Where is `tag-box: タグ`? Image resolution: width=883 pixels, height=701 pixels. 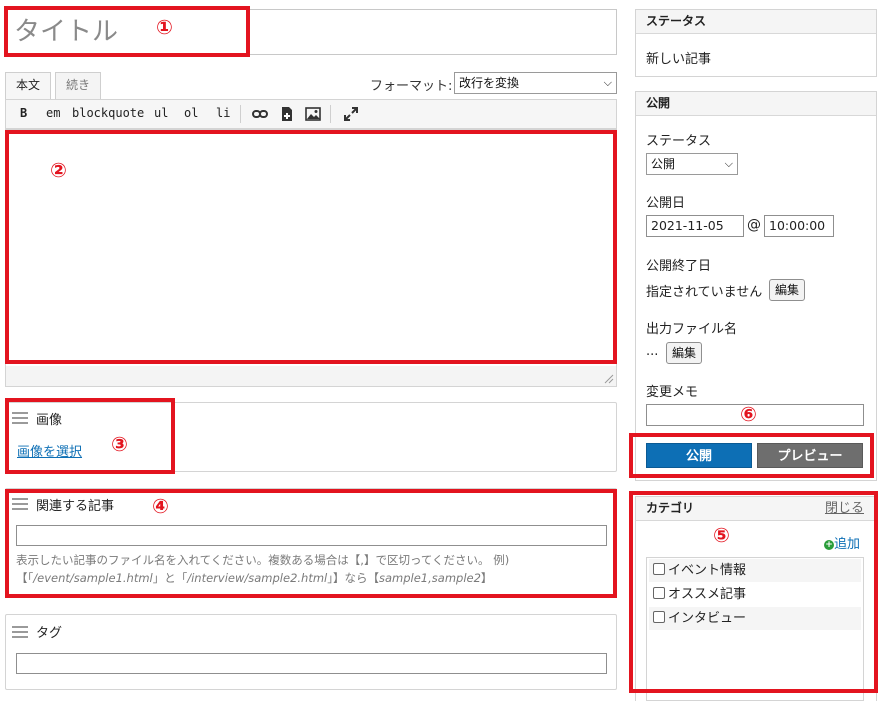 tag-box: タグ is located at coordinates (311, 652).